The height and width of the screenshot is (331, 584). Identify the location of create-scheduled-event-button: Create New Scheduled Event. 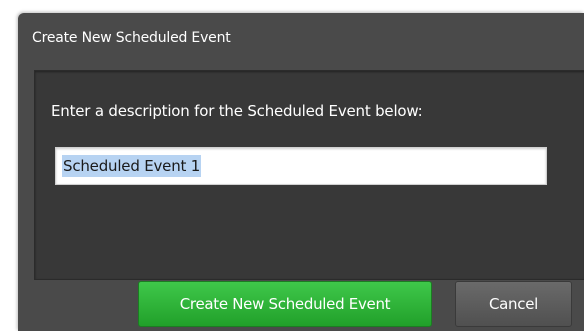
(285, 304).